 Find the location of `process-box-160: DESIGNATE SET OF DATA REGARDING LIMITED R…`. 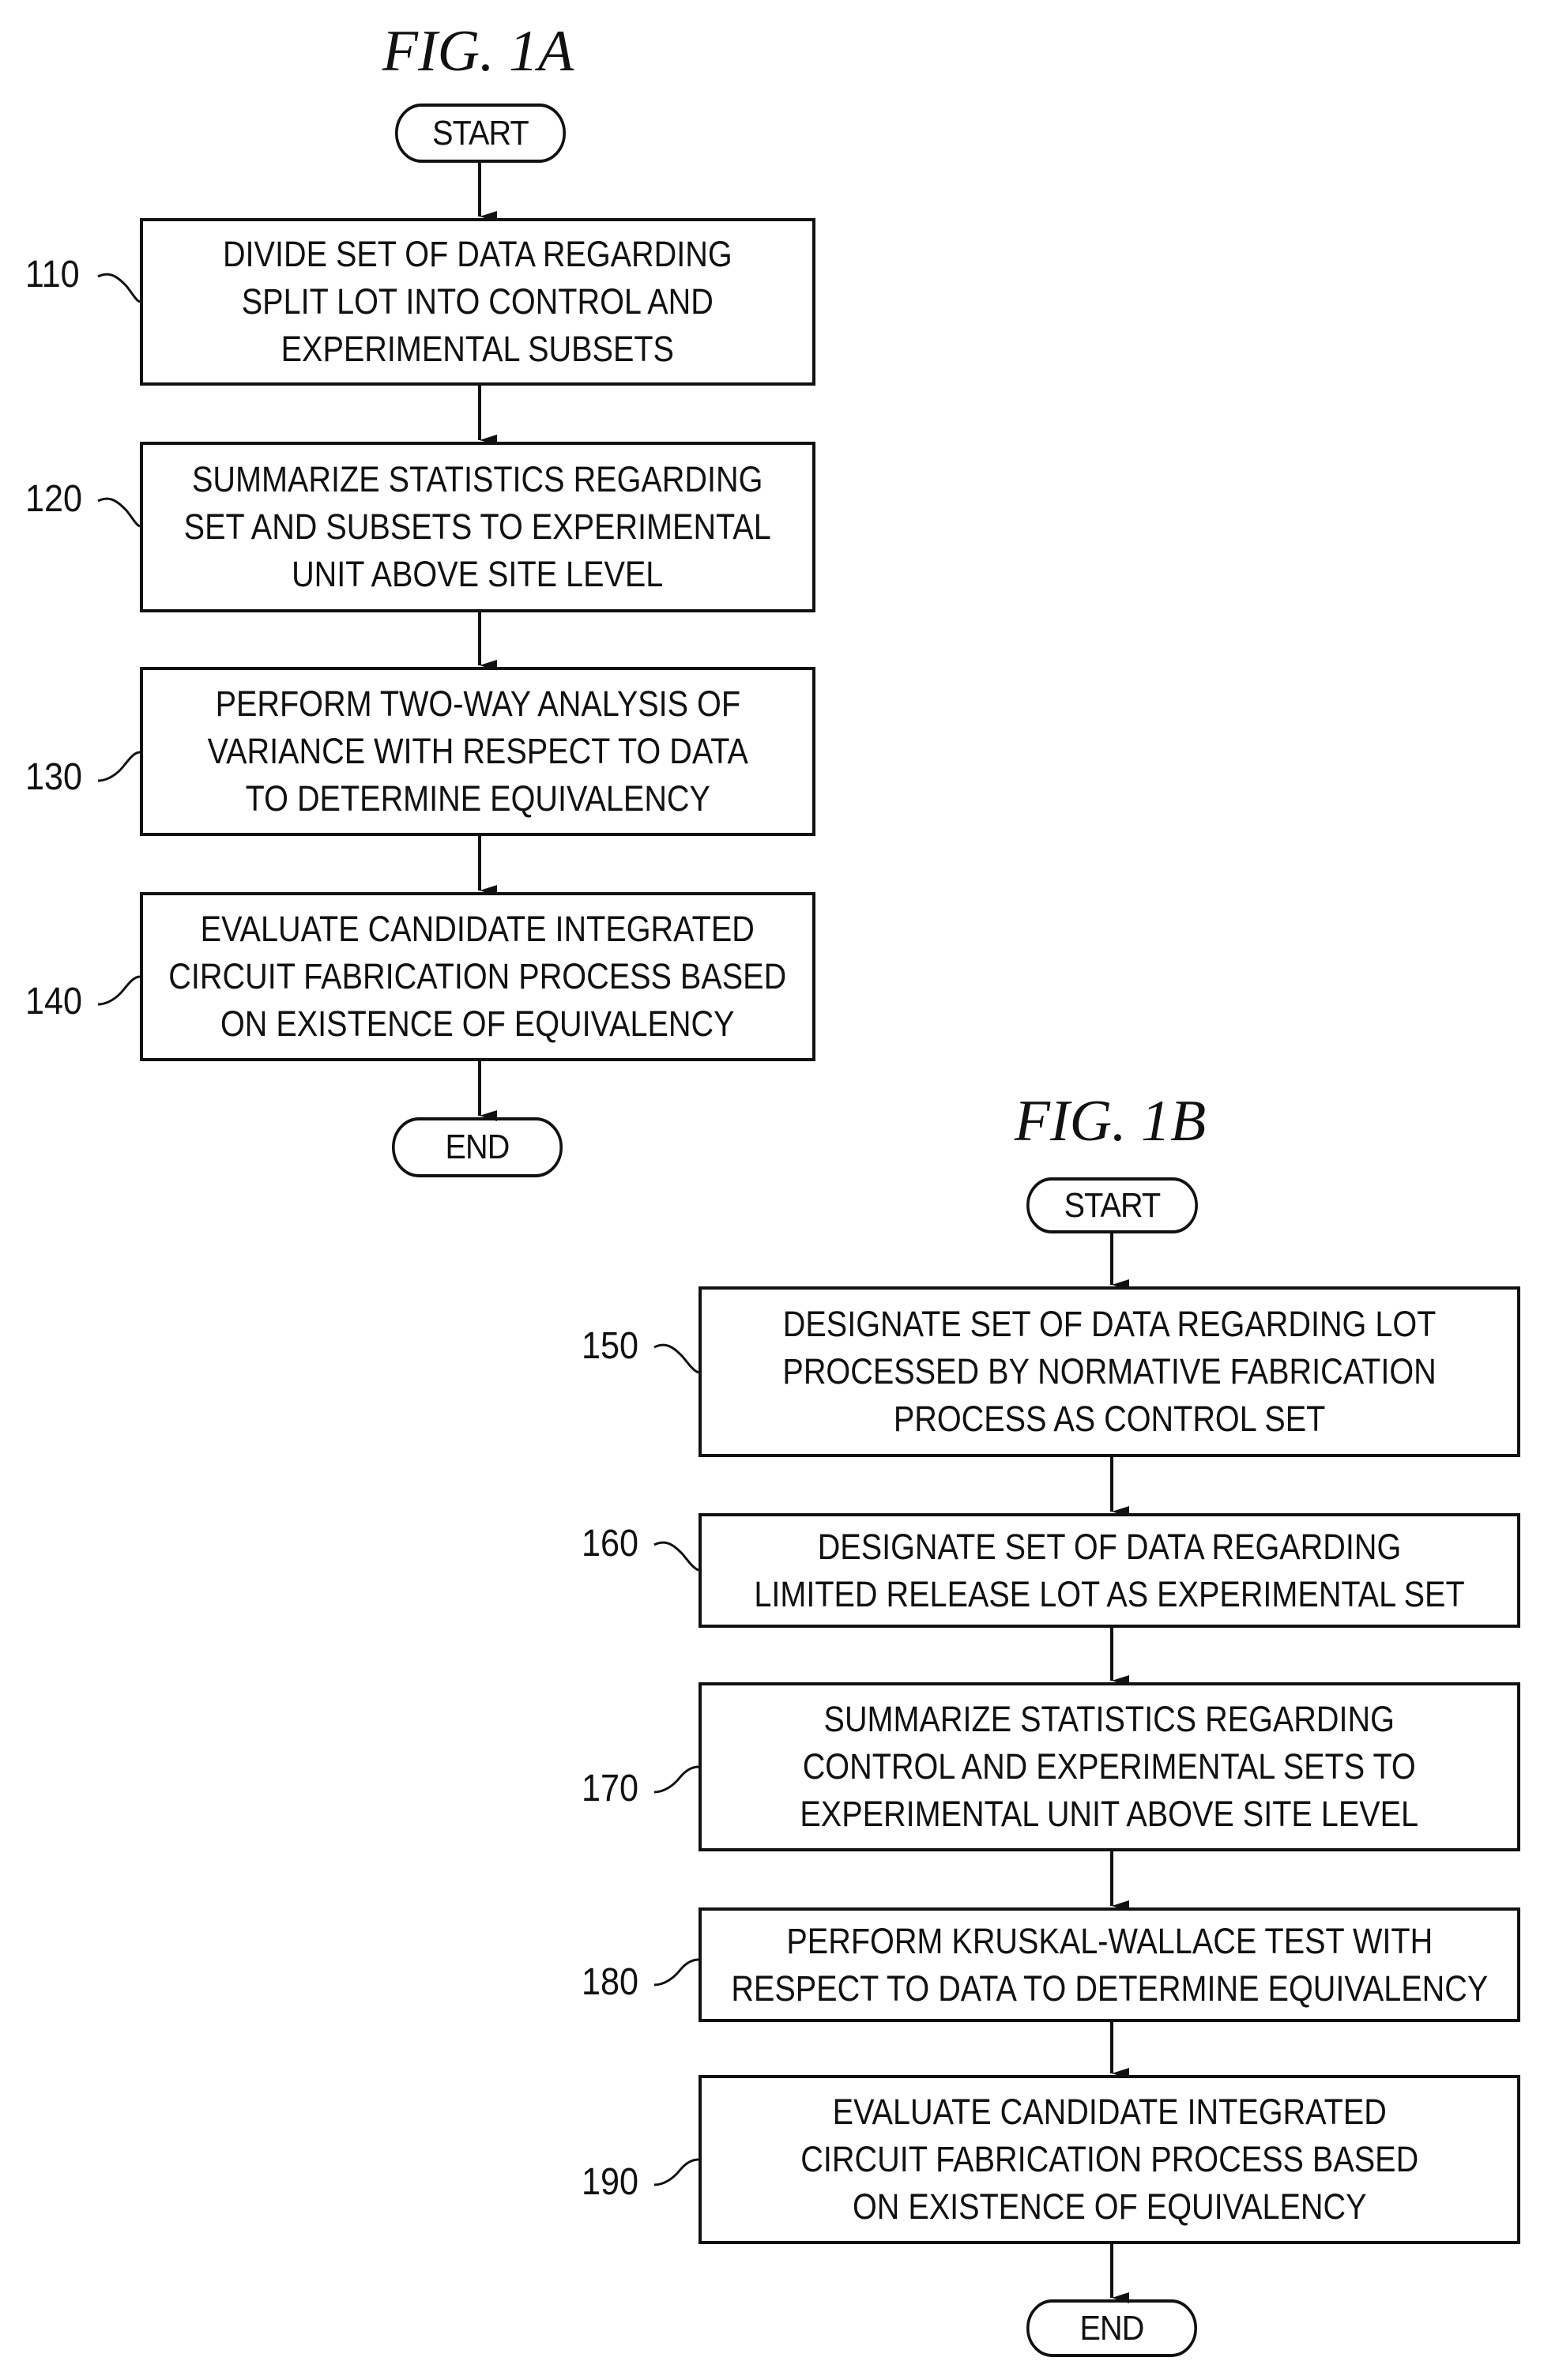

process-box-160: DESIGNATE SET OF DATA REGARDING LIMITED R… is located at coordinates (1109, 1570).